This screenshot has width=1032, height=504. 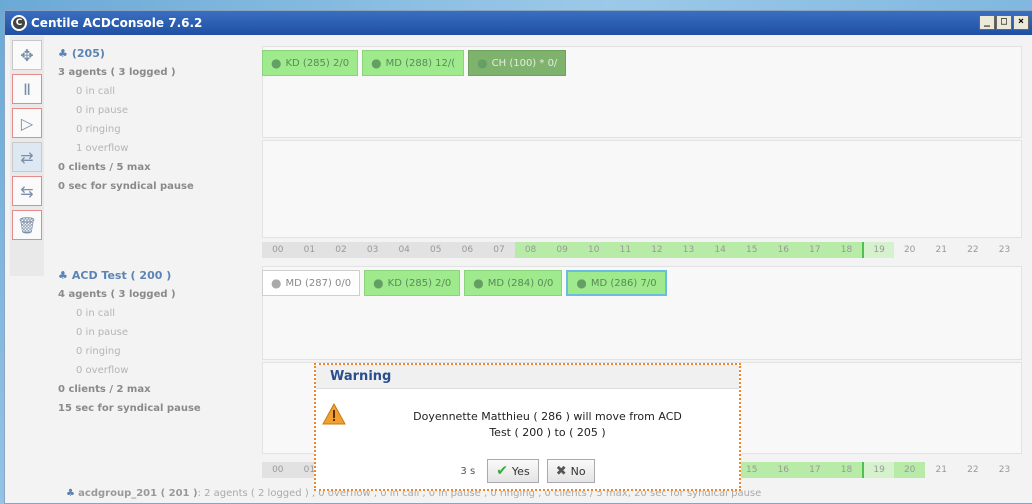 I want to click on overflow-count: 0 overflow, so click(x=102, y=370).